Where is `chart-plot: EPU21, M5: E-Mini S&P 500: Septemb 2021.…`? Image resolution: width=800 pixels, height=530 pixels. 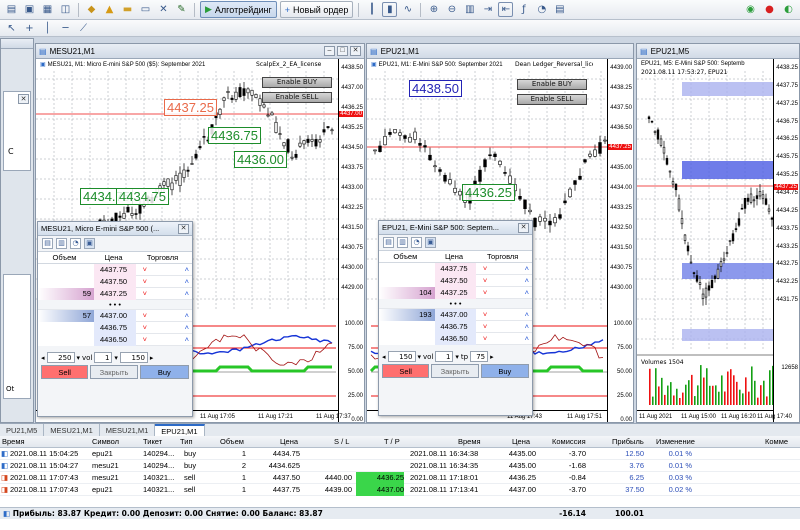 chart-plot: EPU21, M5: E-Mini S&P 500: Septemb 2021.… is located at coordinates (718, 240).